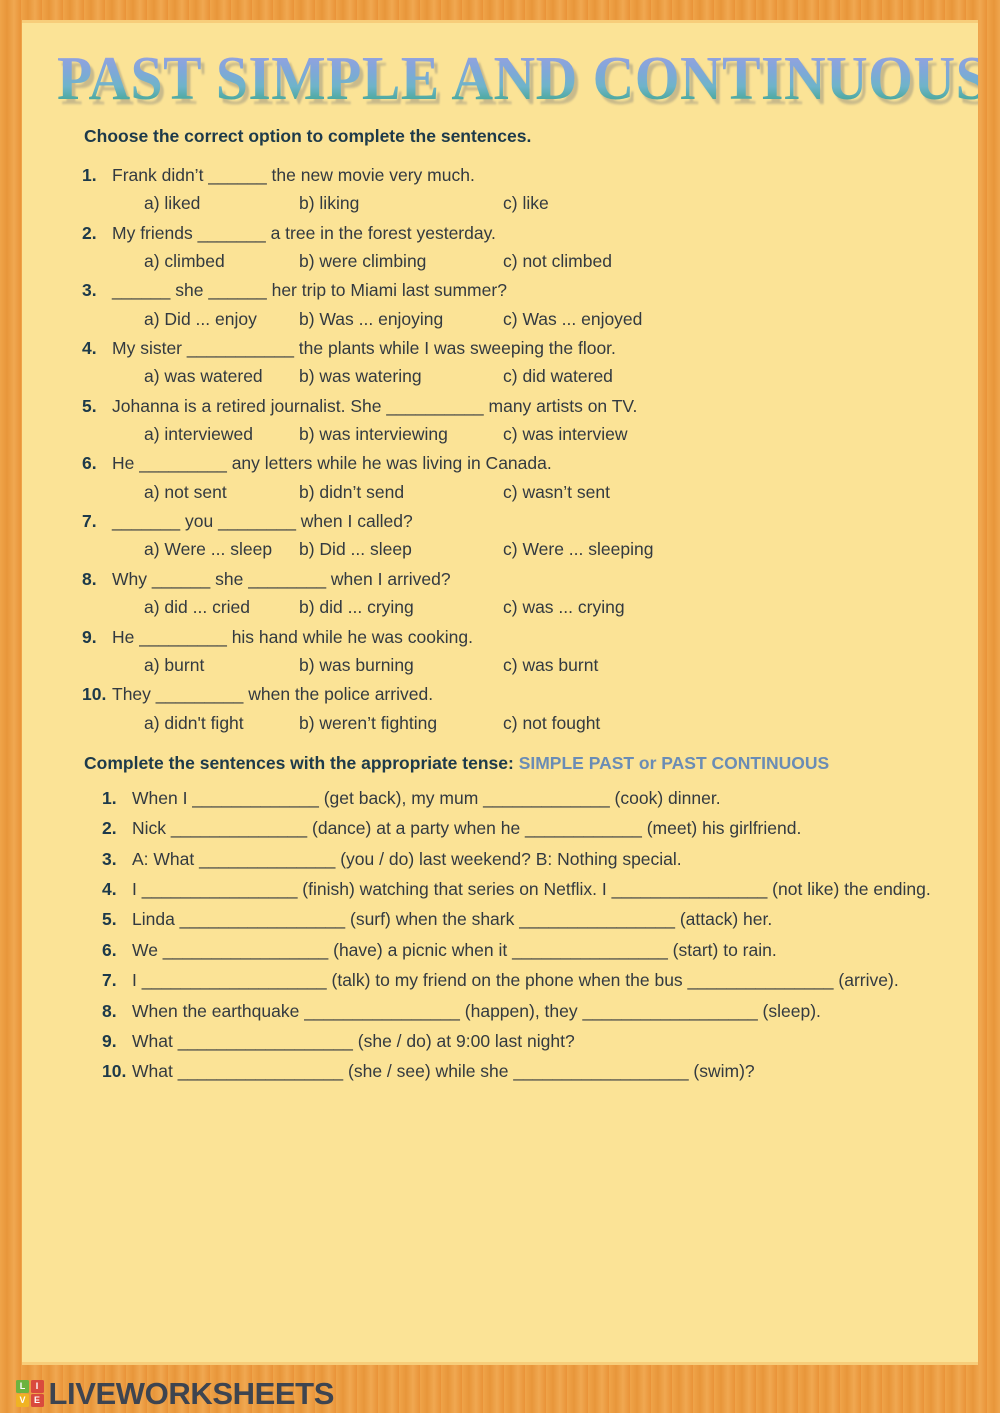  I want to click on option-a: a) was watered, so click(221, 376).